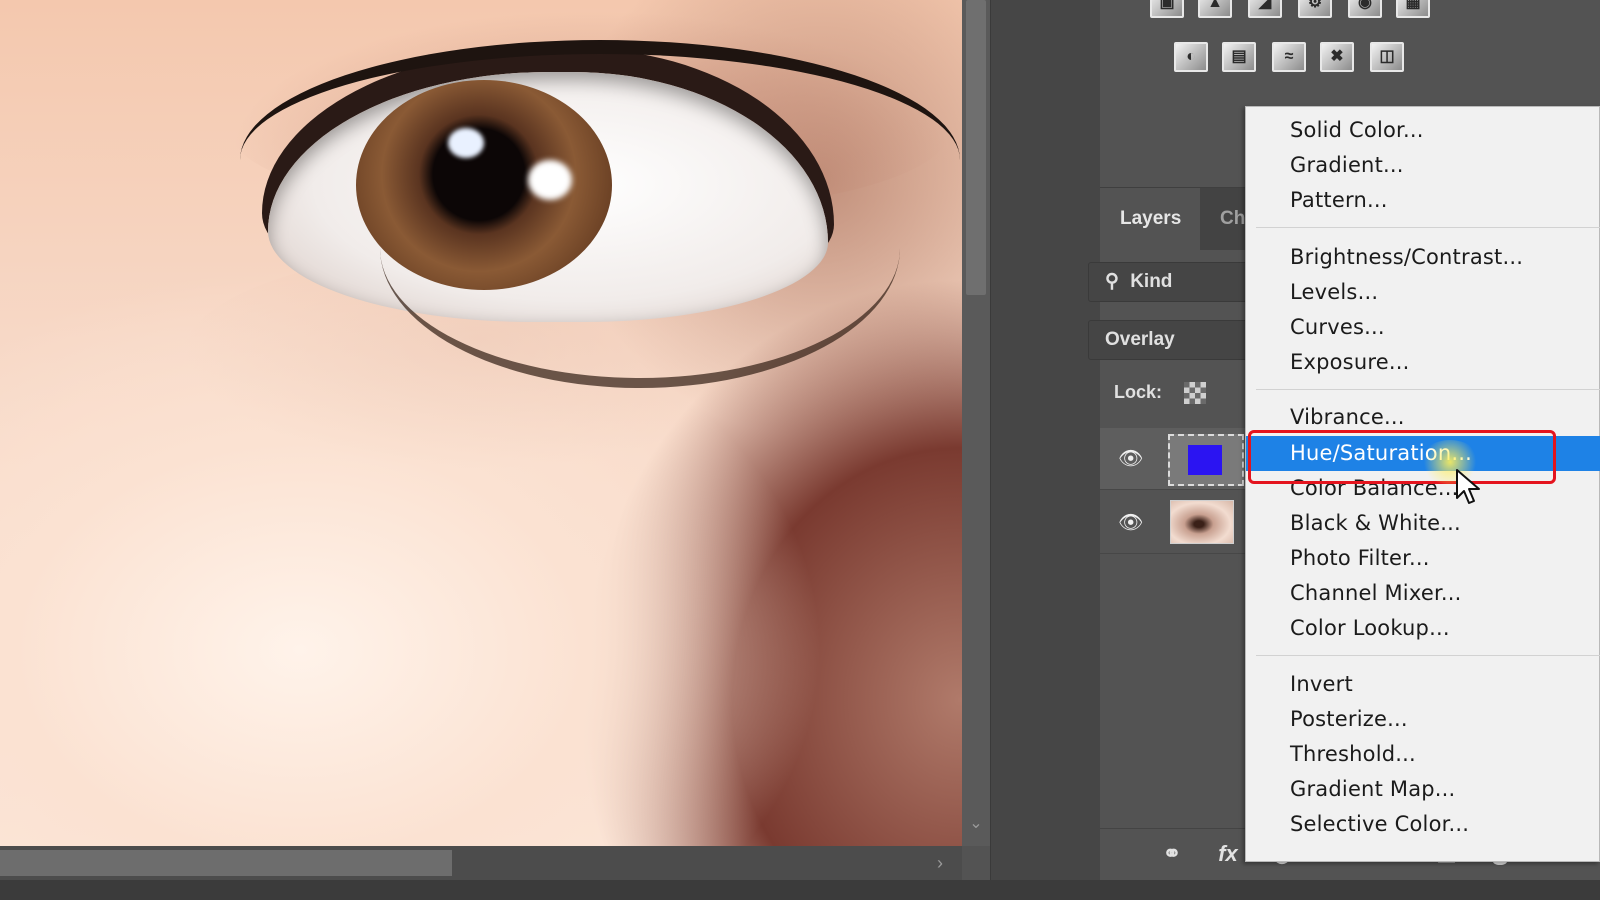 This screenshot has width=1600, height=900. Describe the element at coordinates (481, 863) in the screenshot. I see `canvas-horizontal-scrollbar: ›` at that location.